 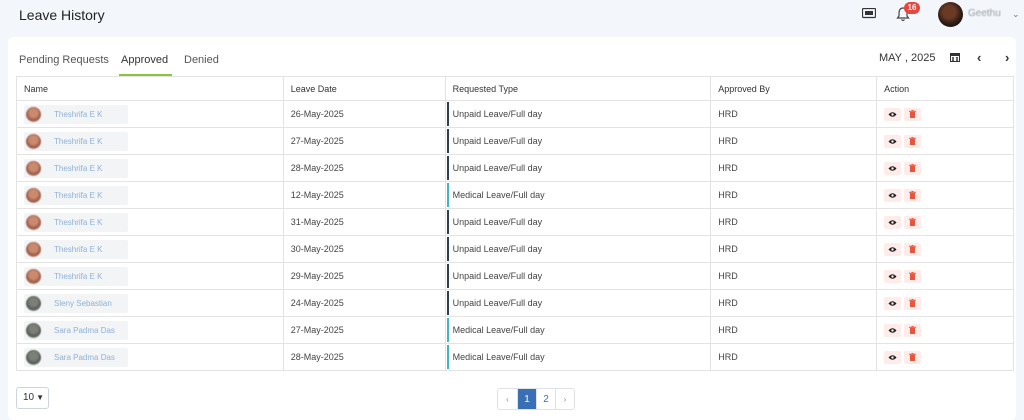 I want to click on pagination-page-2: 2, so click(x=545, y=399).